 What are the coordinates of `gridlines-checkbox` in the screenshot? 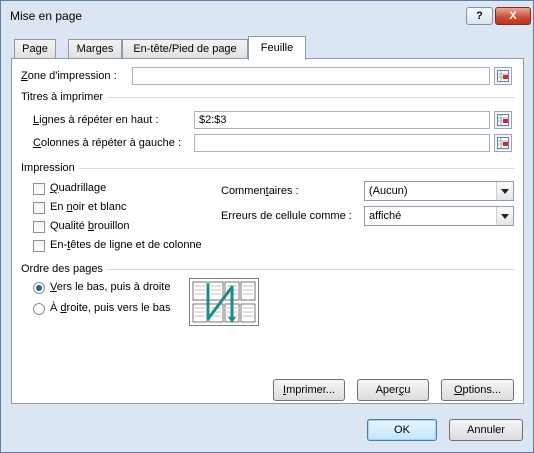 It's located at (39, 189).